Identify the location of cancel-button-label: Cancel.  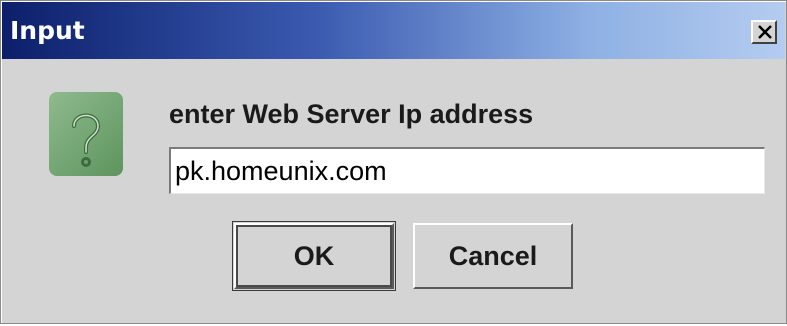
(493, 255).